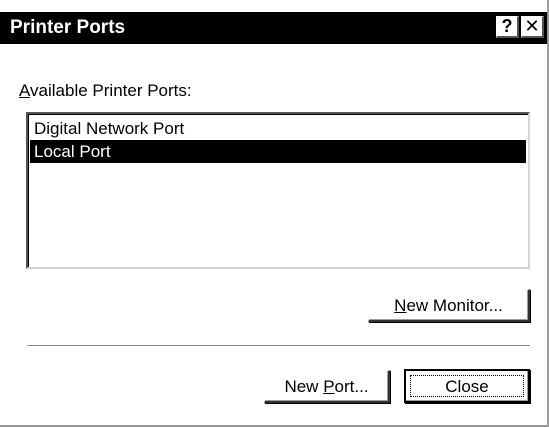  I want to click on help-button: ?, so click(507, 27).